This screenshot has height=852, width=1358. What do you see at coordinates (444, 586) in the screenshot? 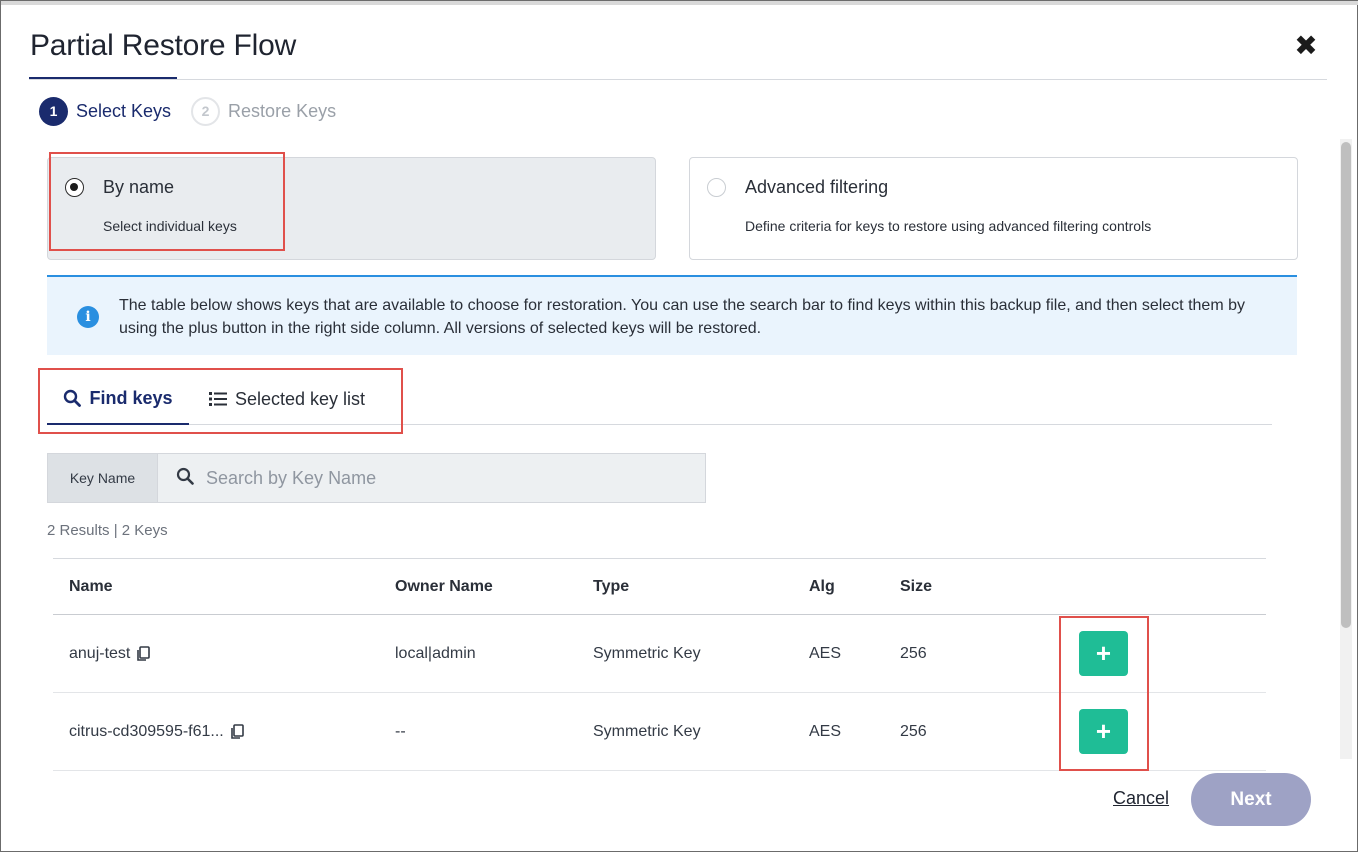
I see `column-header-owner: Owner Name` at bounding box center [444, 586].